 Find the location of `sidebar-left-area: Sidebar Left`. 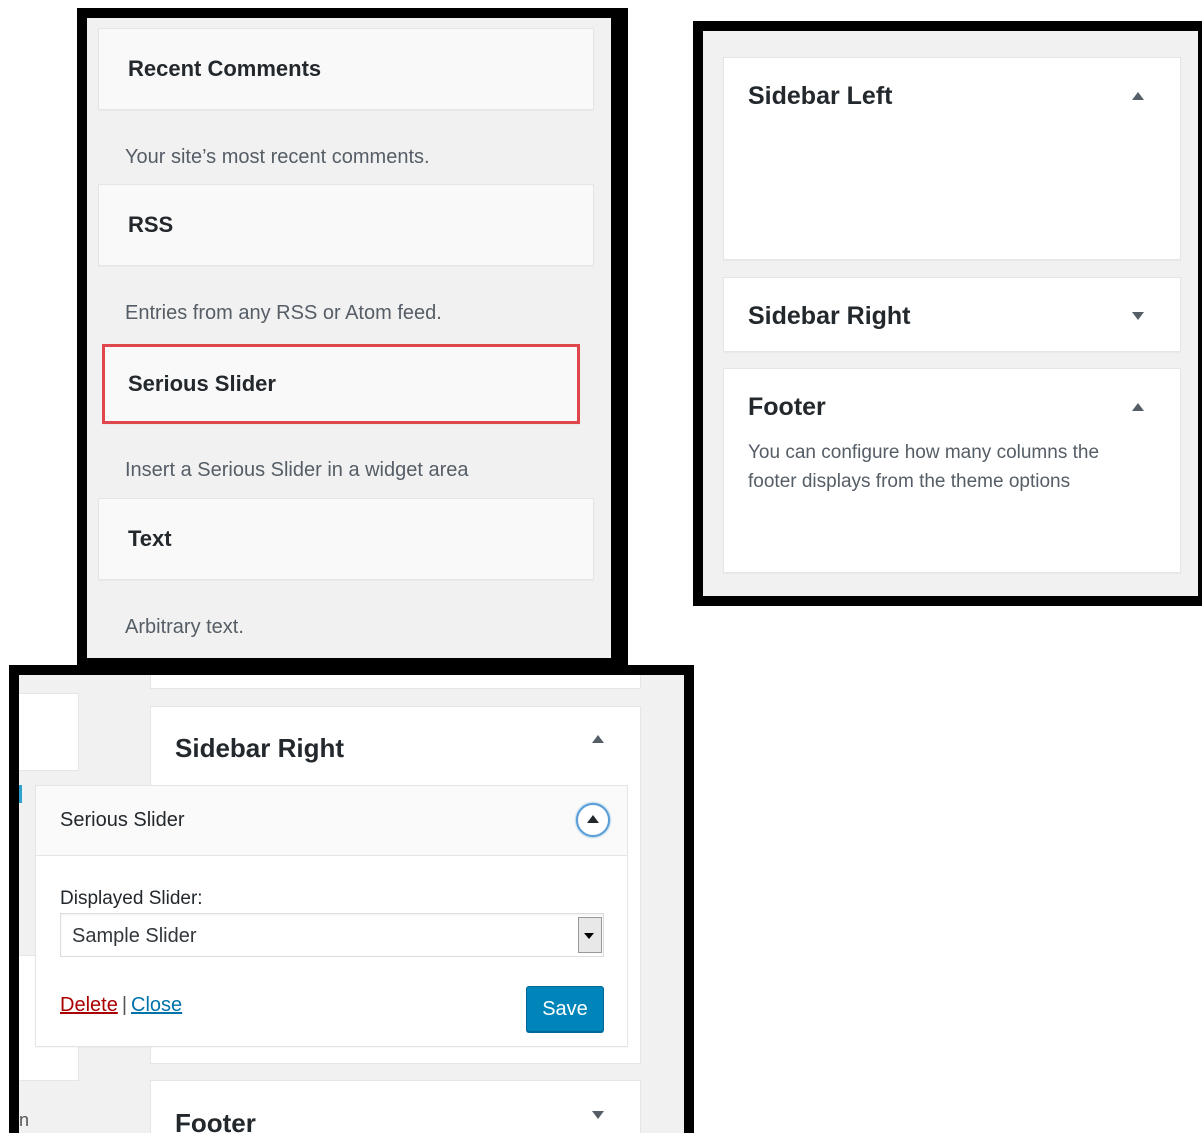

sidebar-left-area: Sidebar Left is located at coordinates (952, 158).